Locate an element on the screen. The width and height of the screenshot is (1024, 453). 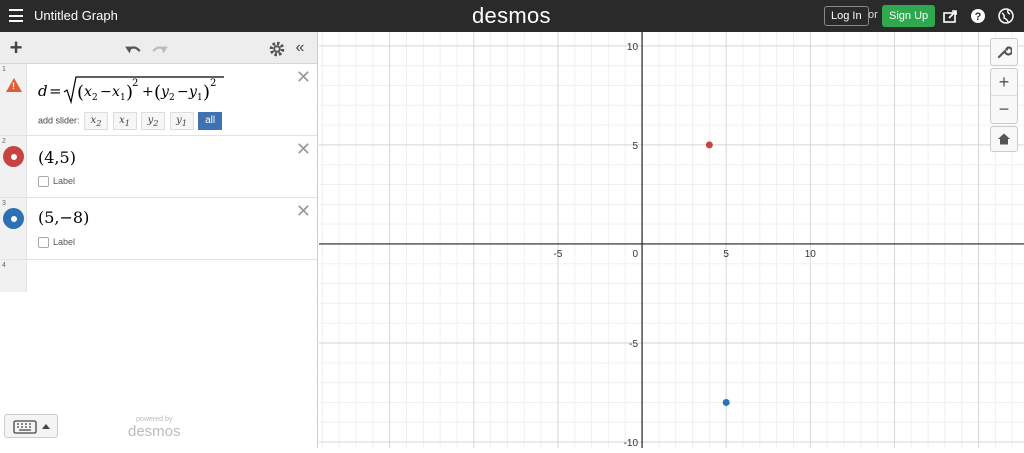
x-tick-label: 10 is located at coordinates (811, 254).